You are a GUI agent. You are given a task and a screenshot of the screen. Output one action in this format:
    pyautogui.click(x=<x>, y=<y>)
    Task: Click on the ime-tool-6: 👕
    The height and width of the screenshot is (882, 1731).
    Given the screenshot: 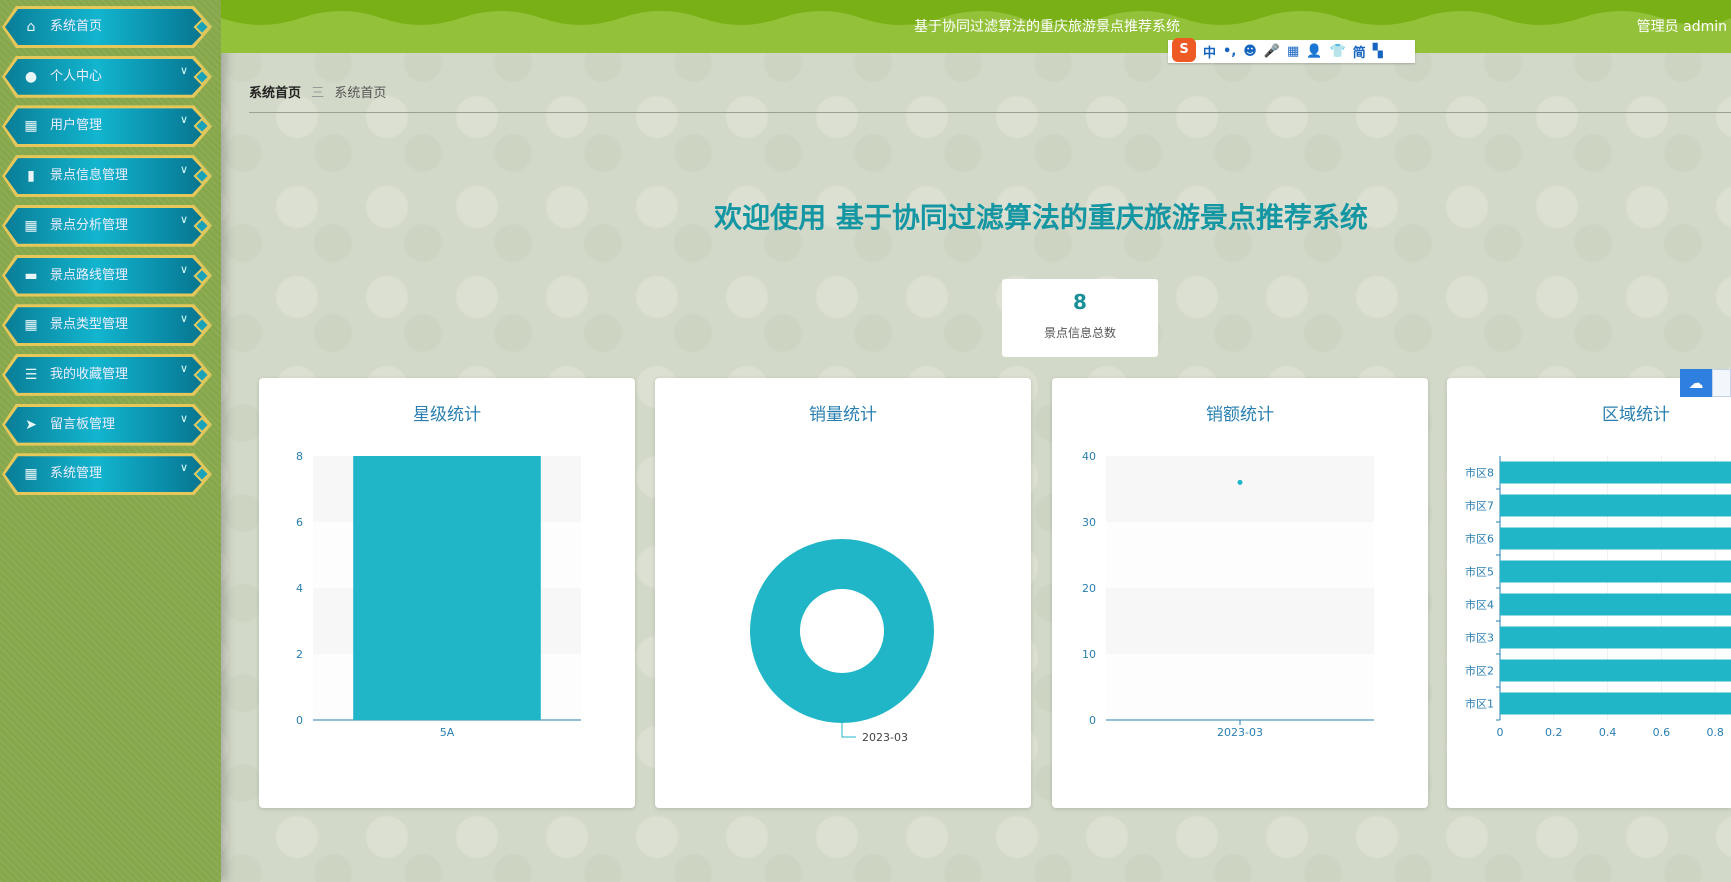 What is the action you would take?
    pyautogui.click(x=1338, y=51)
    